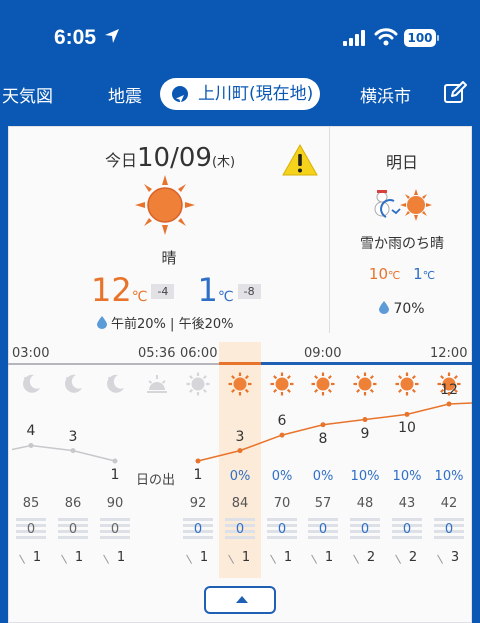  Describe the element at coordinates (165, 322) in the screenshot. I see `today-rain: 午前20% | 午後20%` at that location.